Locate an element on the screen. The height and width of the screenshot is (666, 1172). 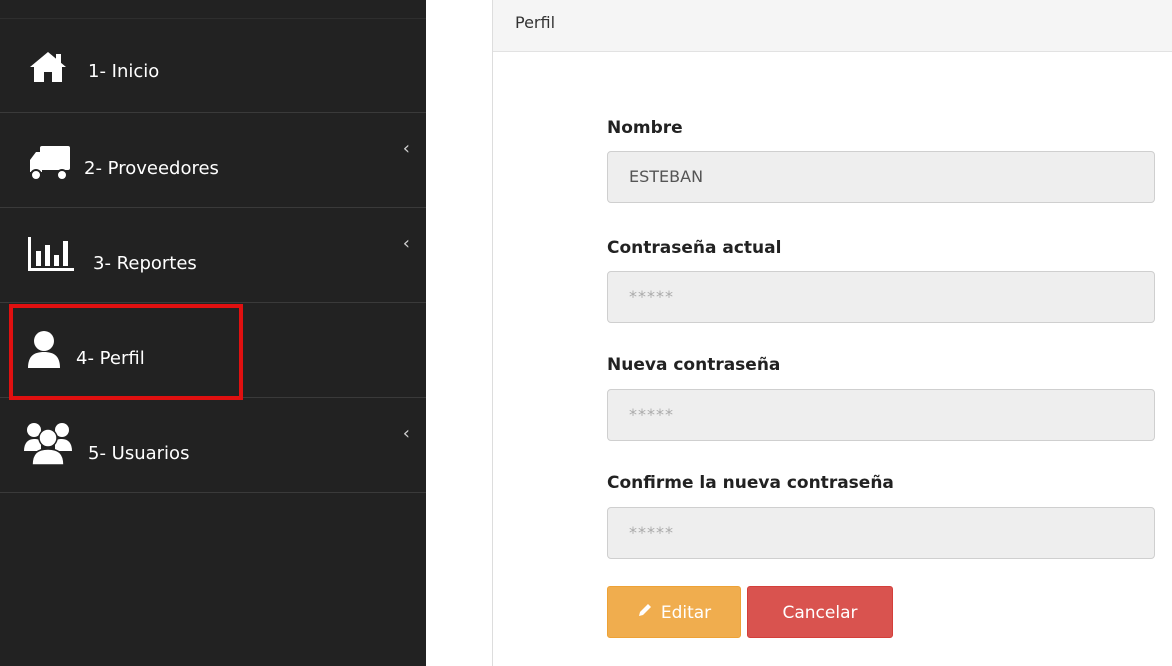
sidebar-item-label: 5- Usuarios is located at coordinates (139, 453).